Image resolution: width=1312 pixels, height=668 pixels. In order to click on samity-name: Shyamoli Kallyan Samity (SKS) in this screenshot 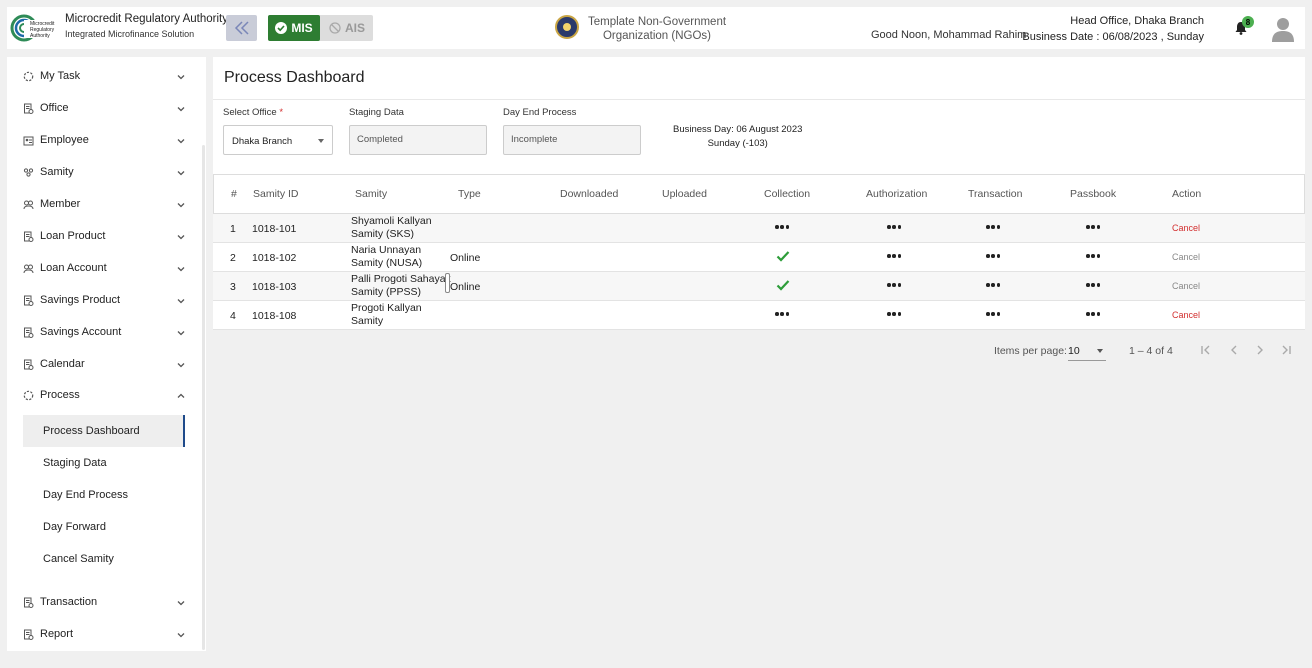, I will do `click(391, 227)`.